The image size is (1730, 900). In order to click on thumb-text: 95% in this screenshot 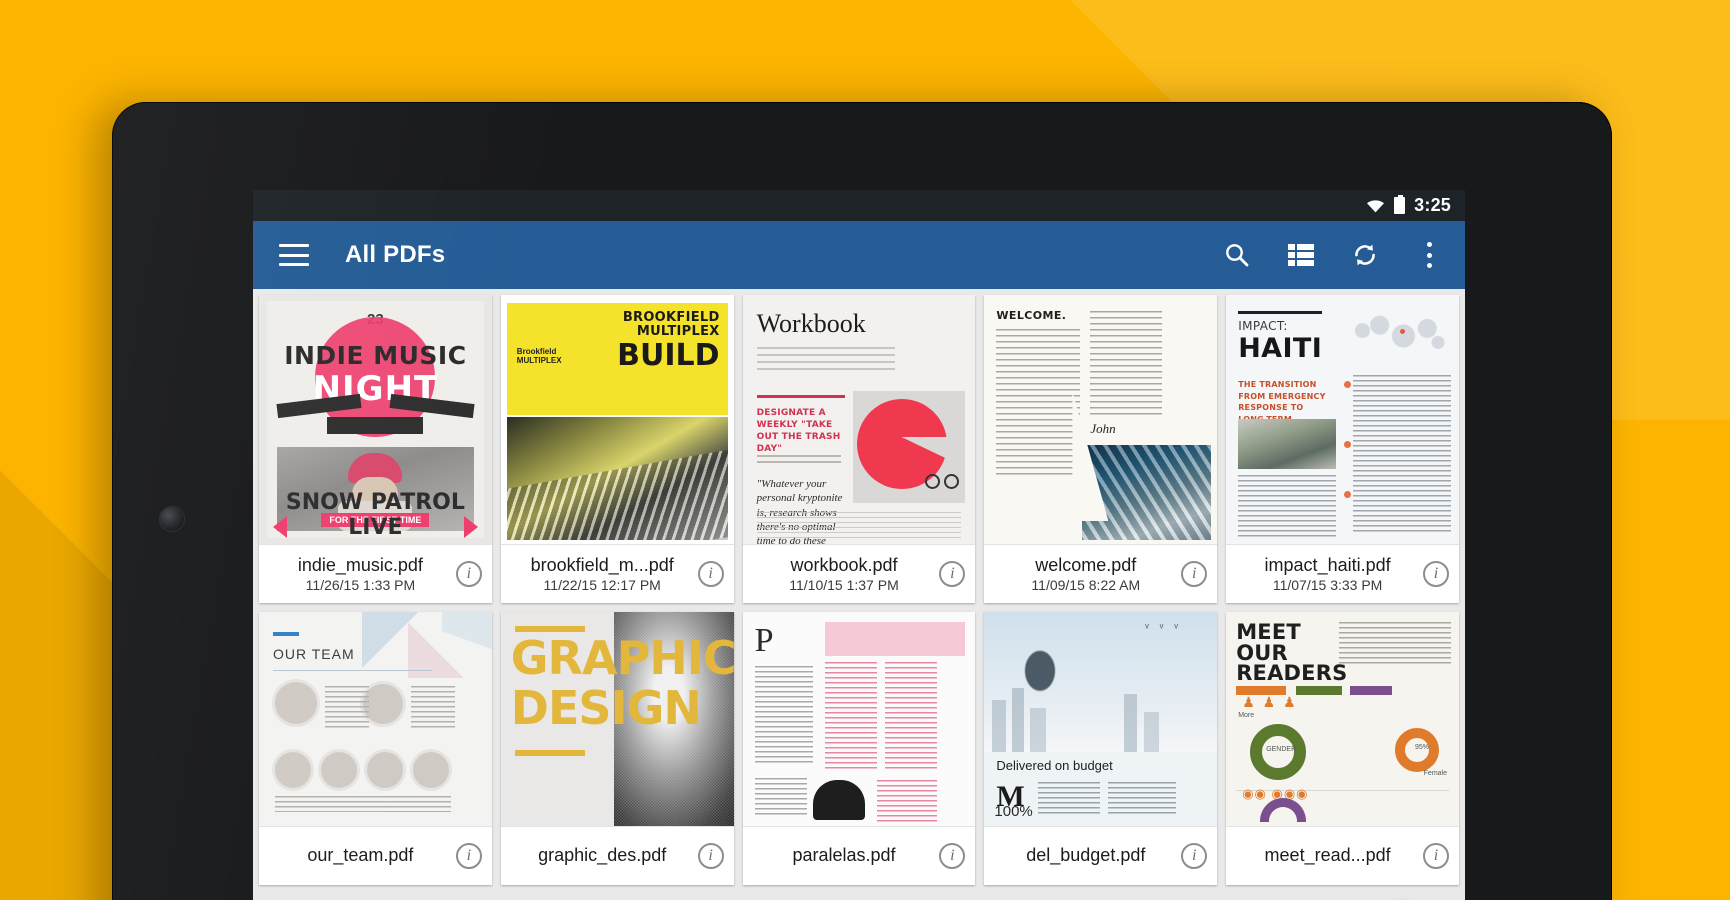, I will do `click(1421, 747)`.